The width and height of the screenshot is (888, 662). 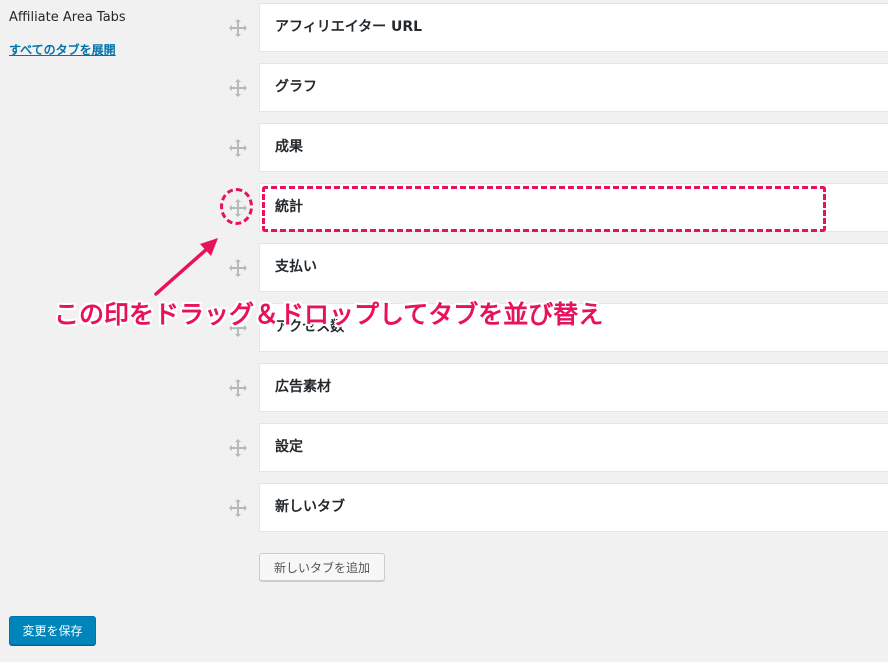 What do you see at coordinates (573, 147) in the screenshot?
I see `tab-row: 成果` at bounding box center [573, 147].